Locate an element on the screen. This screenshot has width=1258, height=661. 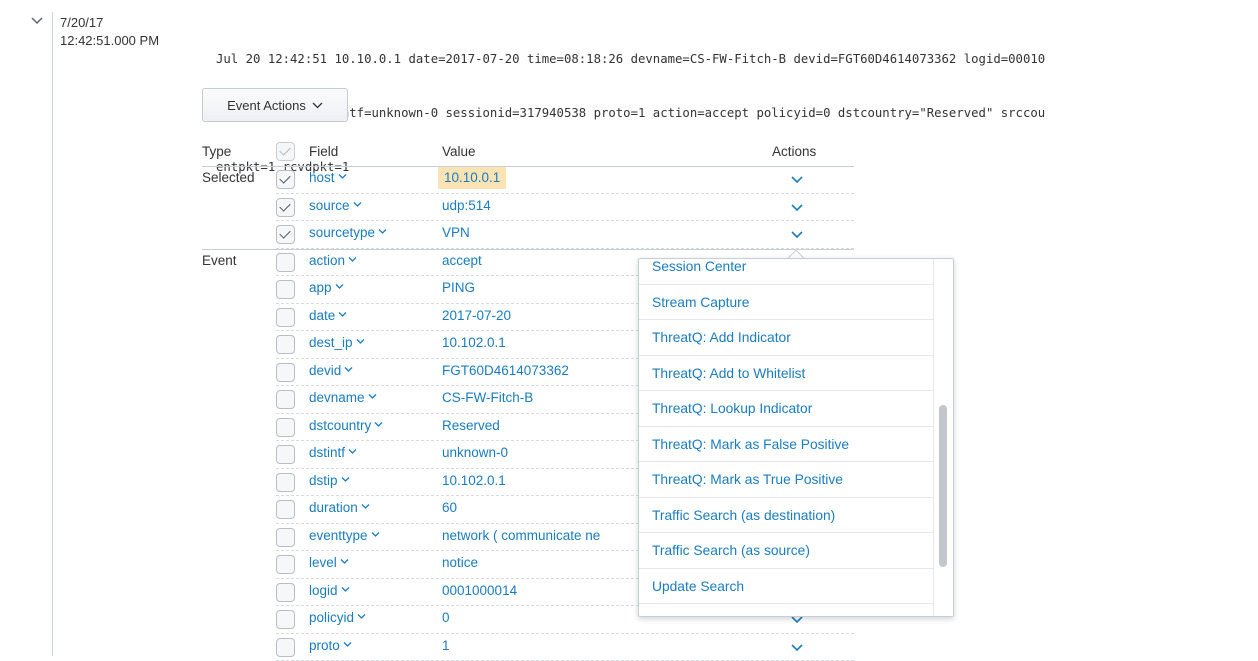
field-name: logid is located at coordinates (323, 590).